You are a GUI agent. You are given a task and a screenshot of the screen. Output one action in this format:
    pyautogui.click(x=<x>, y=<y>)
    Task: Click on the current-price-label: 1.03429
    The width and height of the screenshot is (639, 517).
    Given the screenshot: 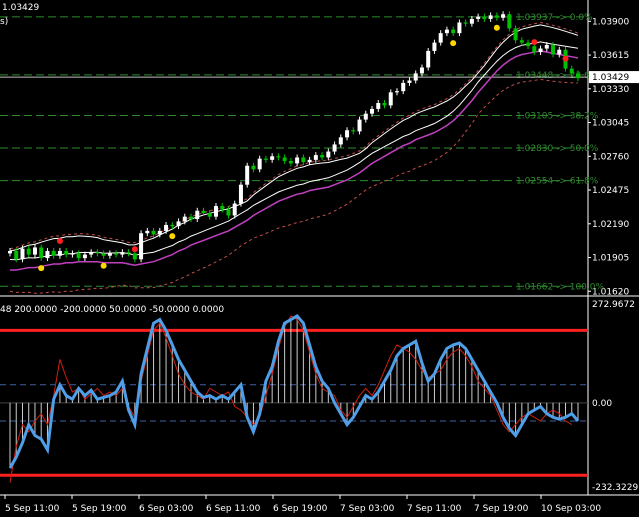 What is the action you would take?
    pyautogui.click(x=610, y=78)
    